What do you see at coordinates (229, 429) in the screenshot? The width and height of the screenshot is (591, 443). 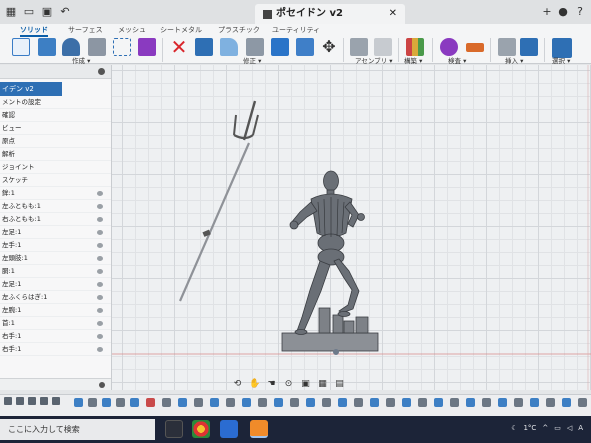 I see `vscode-icon` at bounding box center [229, 429].